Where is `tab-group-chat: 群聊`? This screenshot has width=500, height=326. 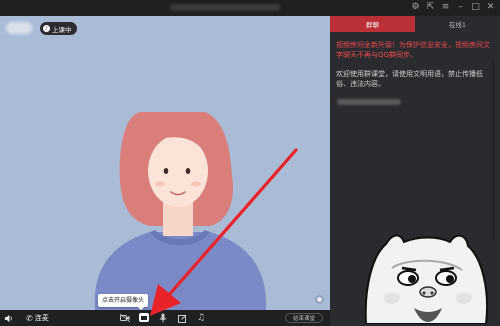 tab-group-chat: 群聊 is located at coordinates (372, 24).